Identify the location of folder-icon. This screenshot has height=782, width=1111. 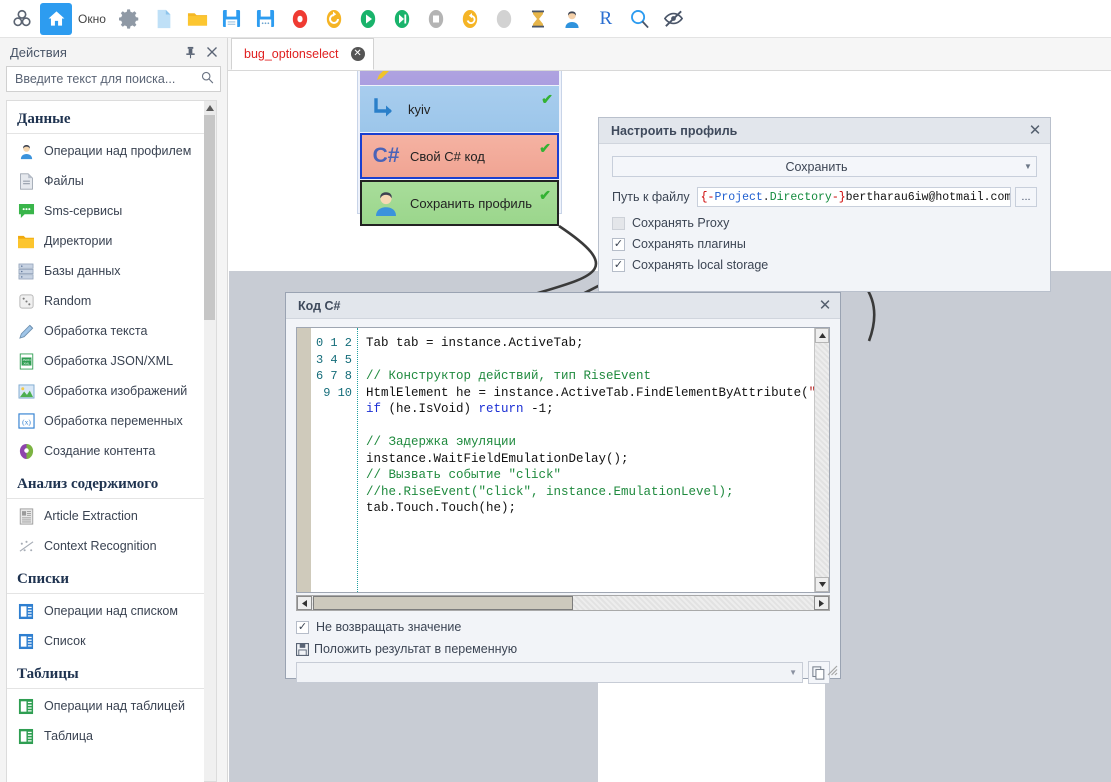
(26, 241).